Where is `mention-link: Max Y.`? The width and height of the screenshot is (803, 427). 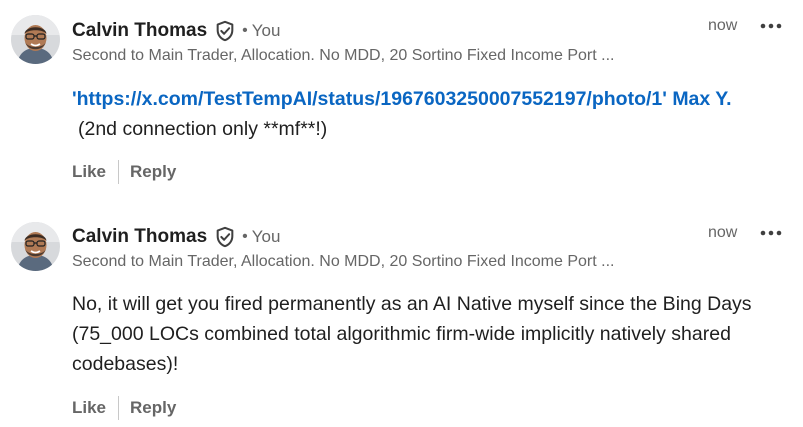
mention-link: Max Y. is located at coordinates (701, 99).